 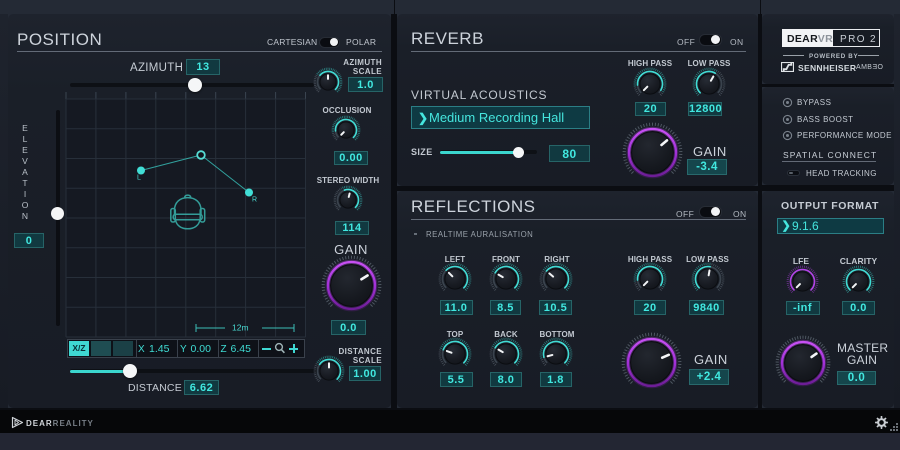 I want to click on svg-text: R, so click(x=254, y=200).